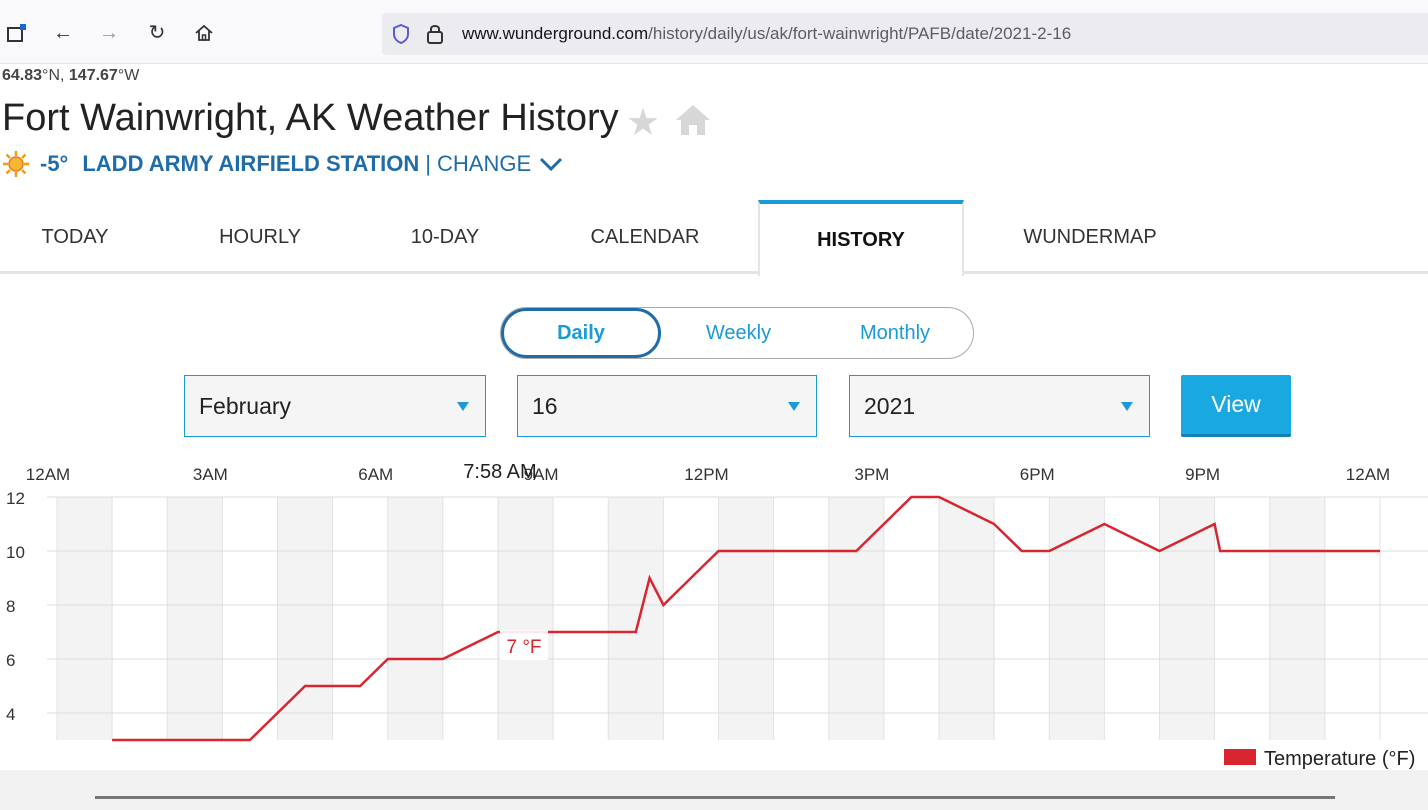  What do you see at coordinates (10, 606) in the screenshot?
I see `y-tick-label: 8` at bounding box center [10, 606].